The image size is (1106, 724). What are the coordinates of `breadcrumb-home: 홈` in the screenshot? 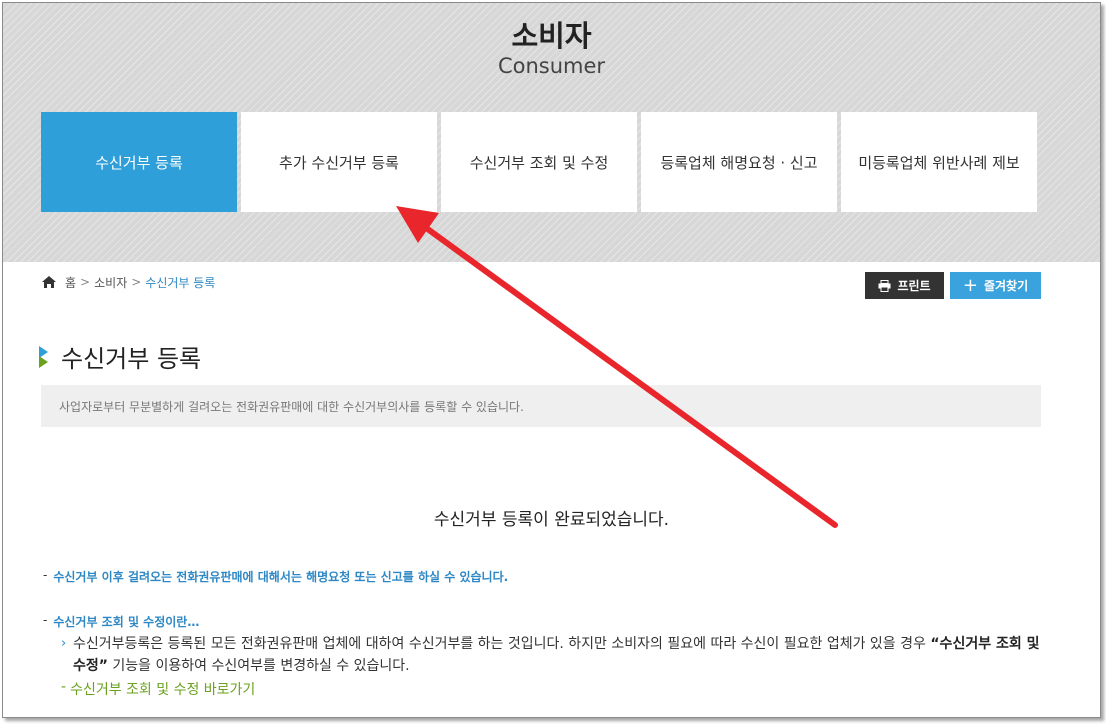 It's located at (70, 282).